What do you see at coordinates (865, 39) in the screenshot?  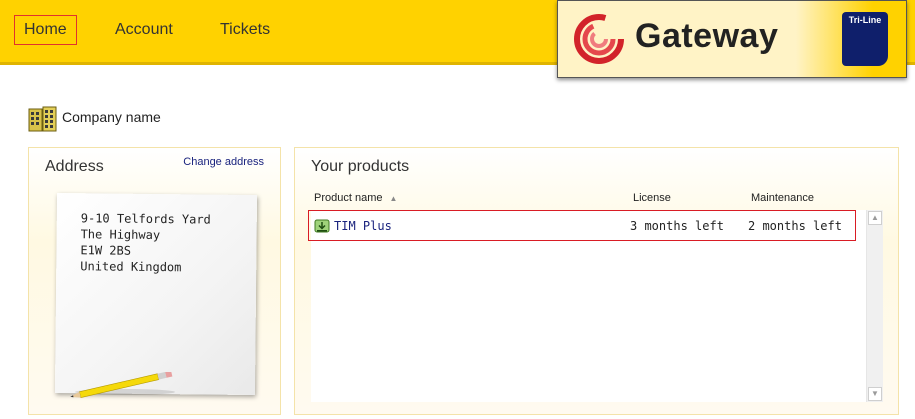 I see `triline-badge: Tri-Line` at bounding box center [865, 39].